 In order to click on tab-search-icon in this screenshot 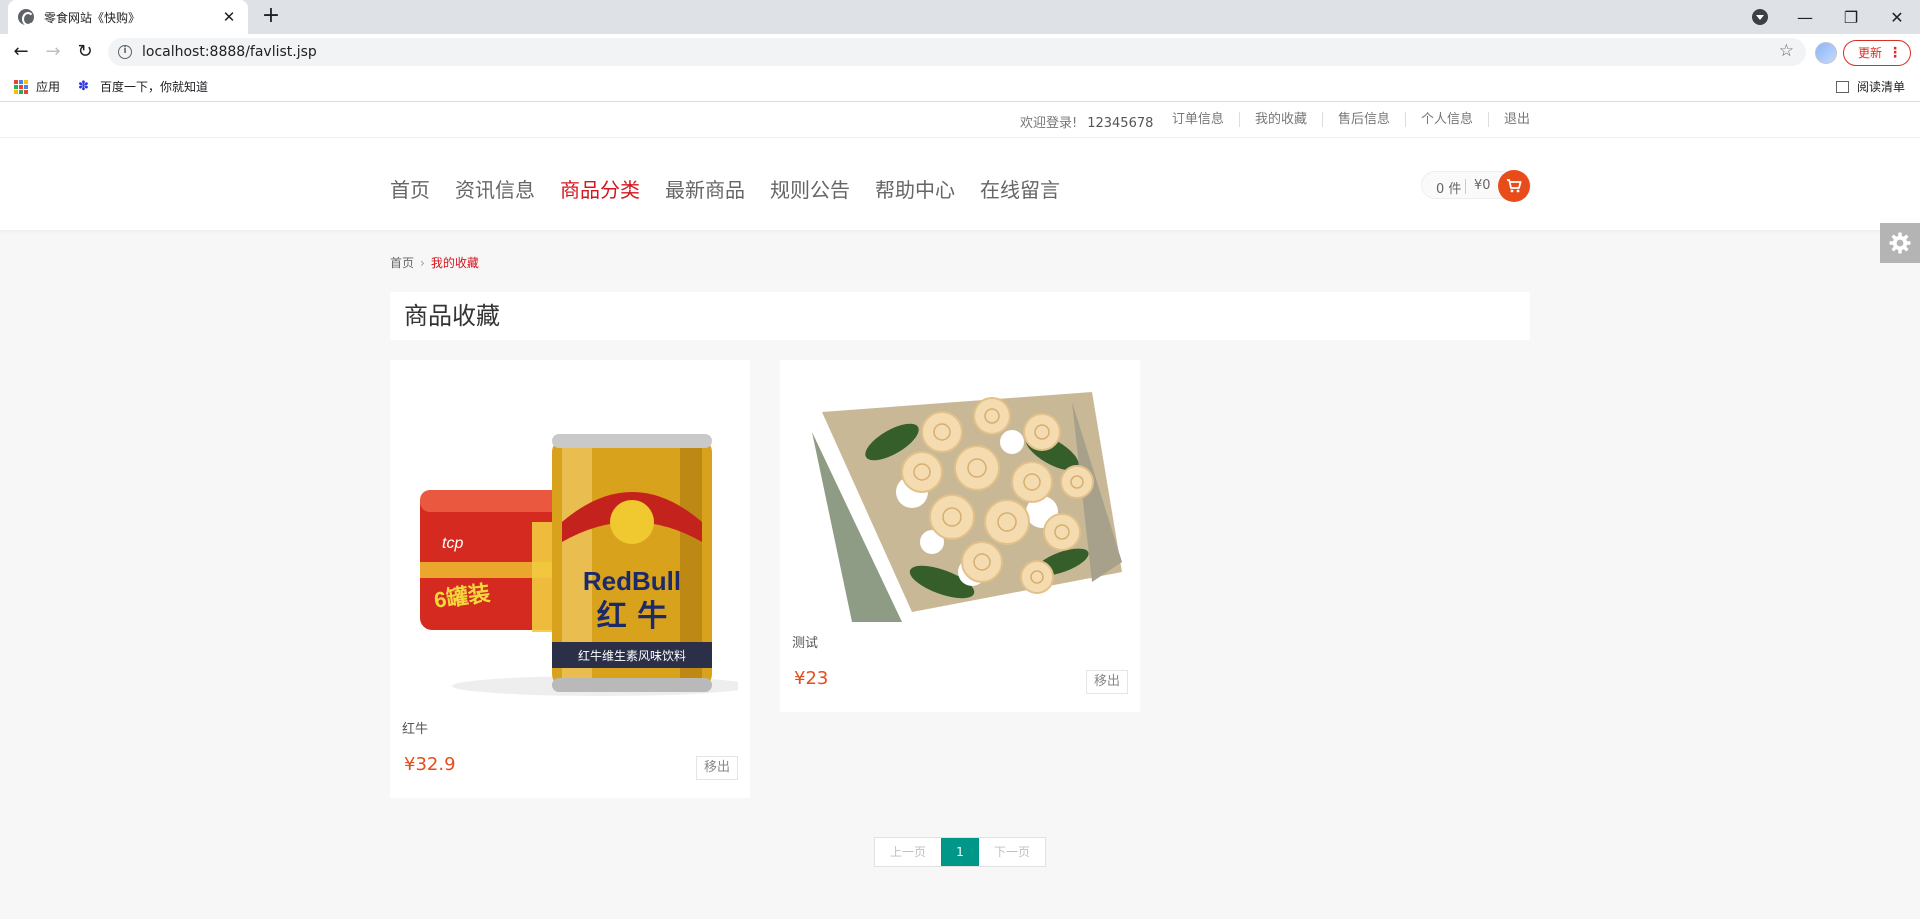, I will do `click(1760, 17)`.